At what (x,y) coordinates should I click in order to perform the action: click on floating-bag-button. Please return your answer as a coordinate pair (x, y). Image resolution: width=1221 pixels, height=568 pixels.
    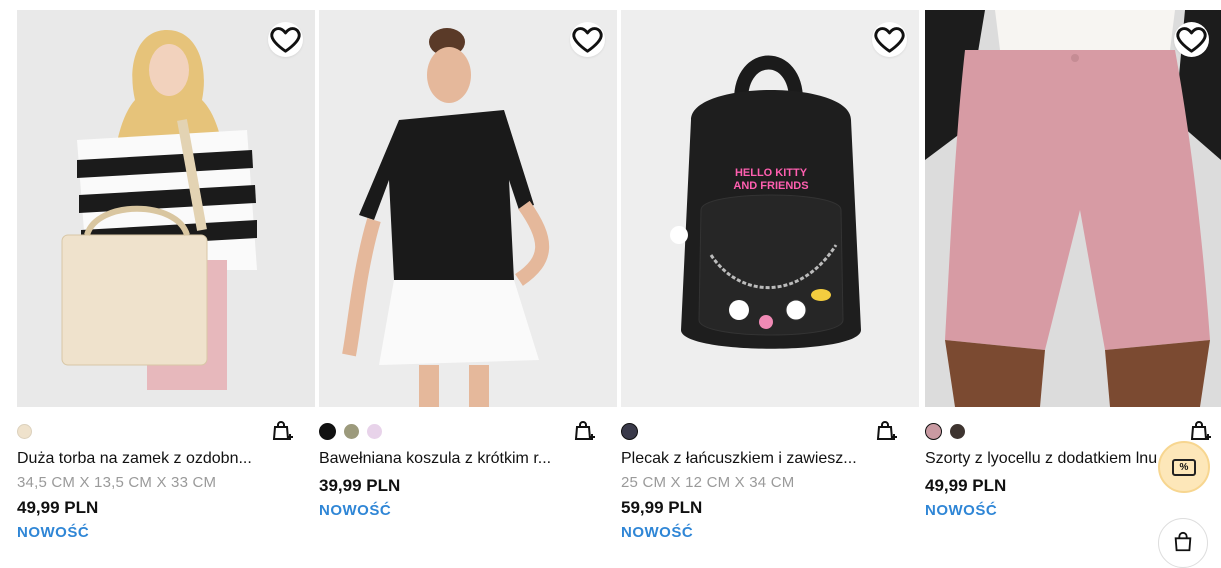
    Looking at the image, I should click on (1183, 543).